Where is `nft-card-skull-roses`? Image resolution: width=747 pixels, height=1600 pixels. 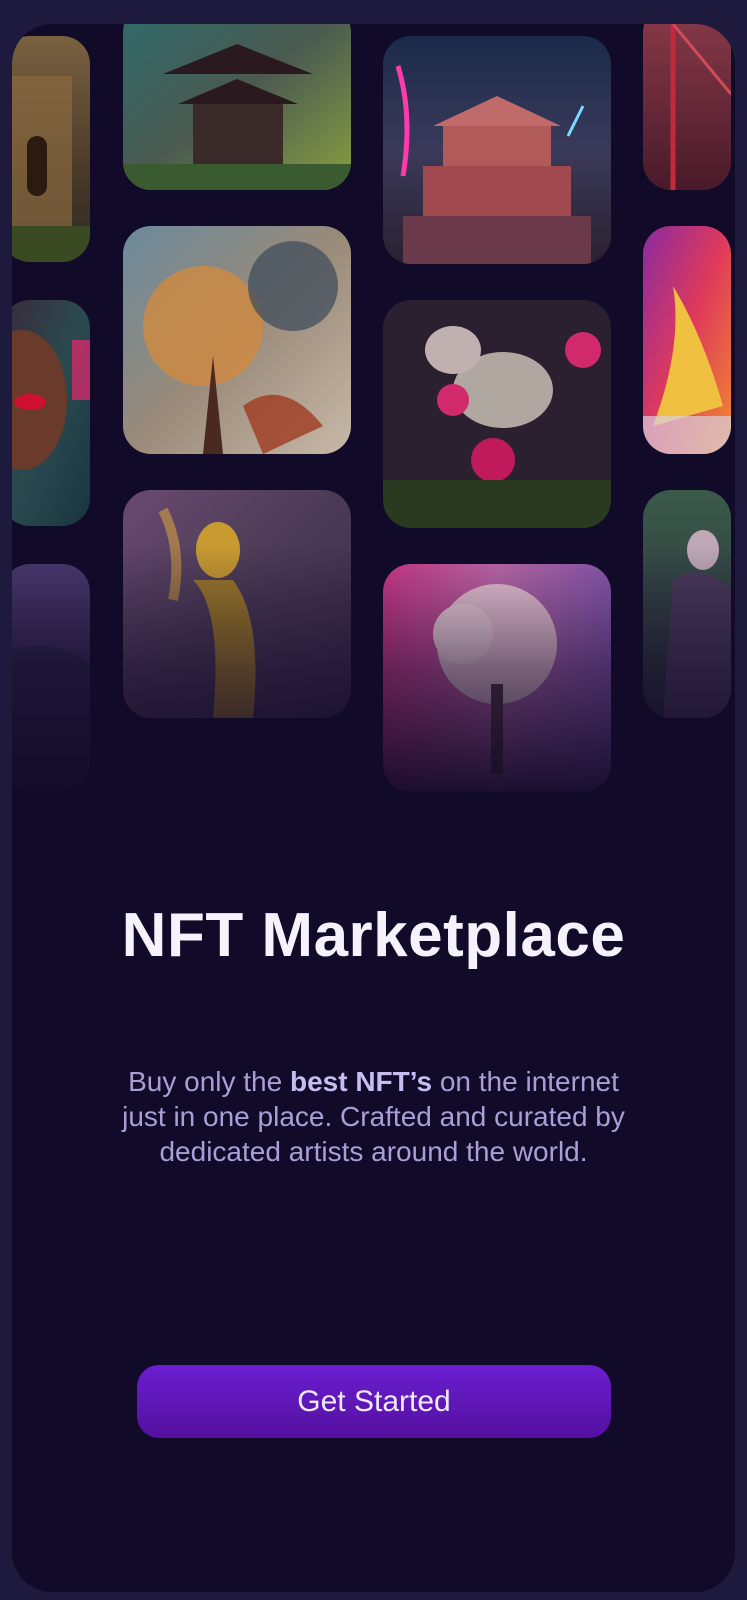
nft-card-skull-roses is located at coordinates (497, 414).